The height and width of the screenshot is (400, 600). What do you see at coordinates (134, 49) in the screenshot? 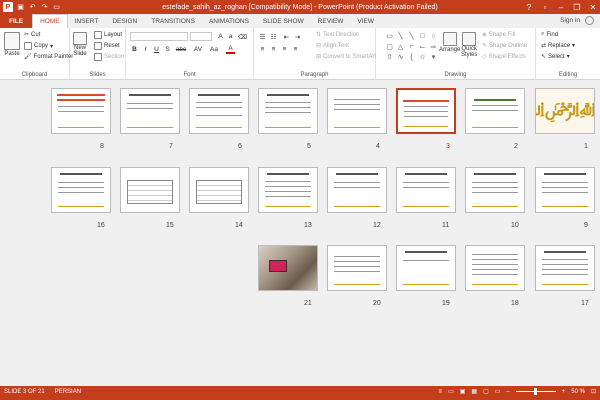
I see `bold-button: B` at bounding box center [134, 49].